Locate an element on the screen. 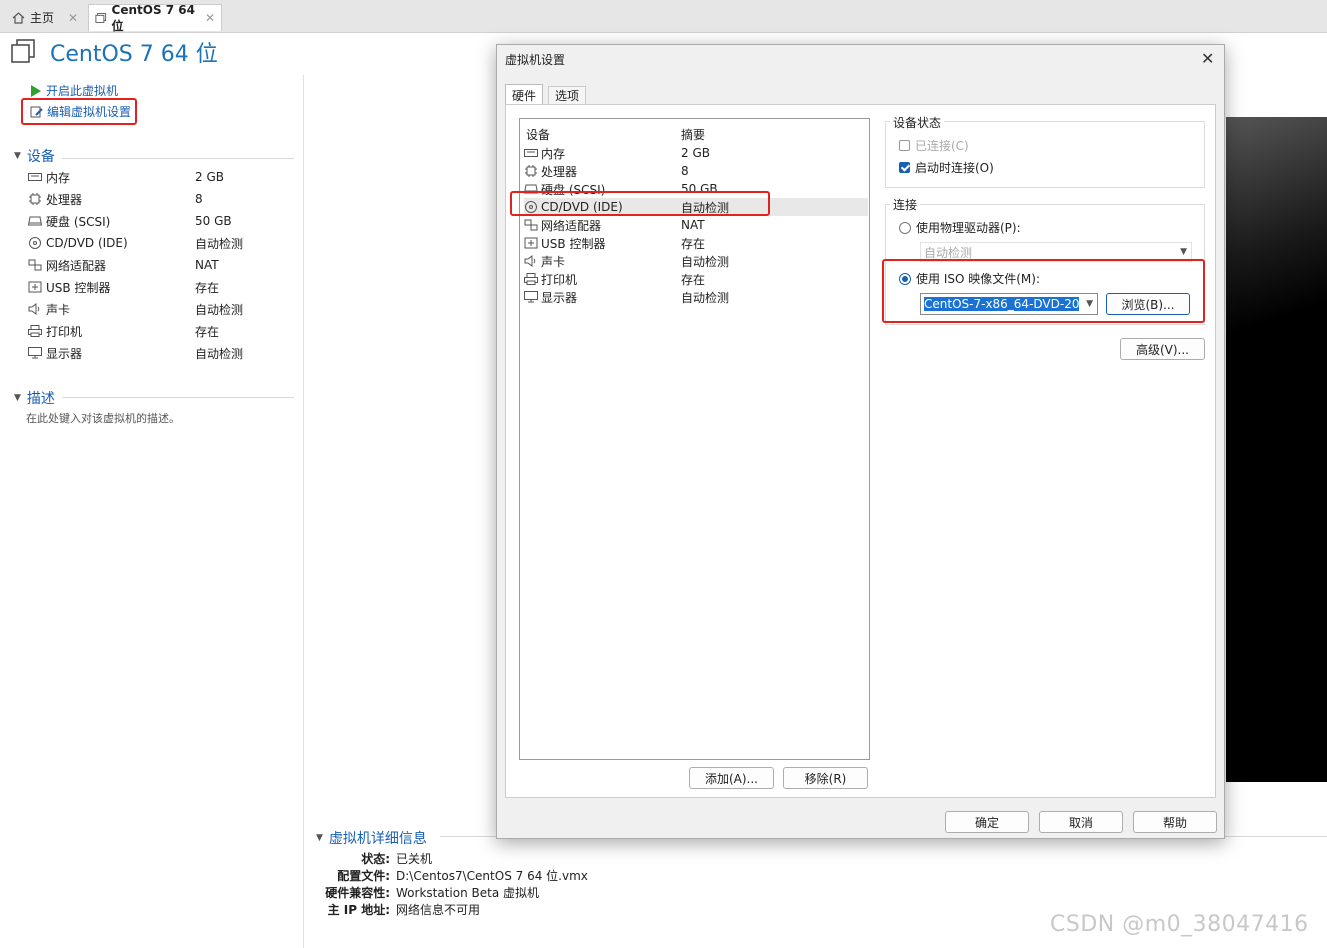  detail-row-status: 状态: 已关机 is located at coordinates (366, 858).